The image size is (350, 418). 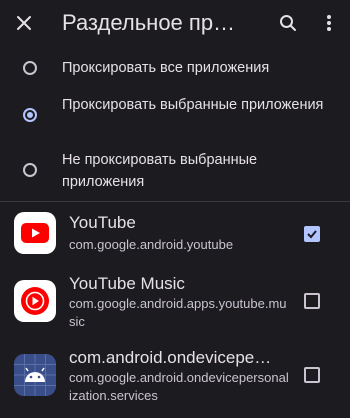 What do you see at coordinates (102, 222) in the screenshot?
I see `app-name: YouTube` at bounding box center [102, 222].